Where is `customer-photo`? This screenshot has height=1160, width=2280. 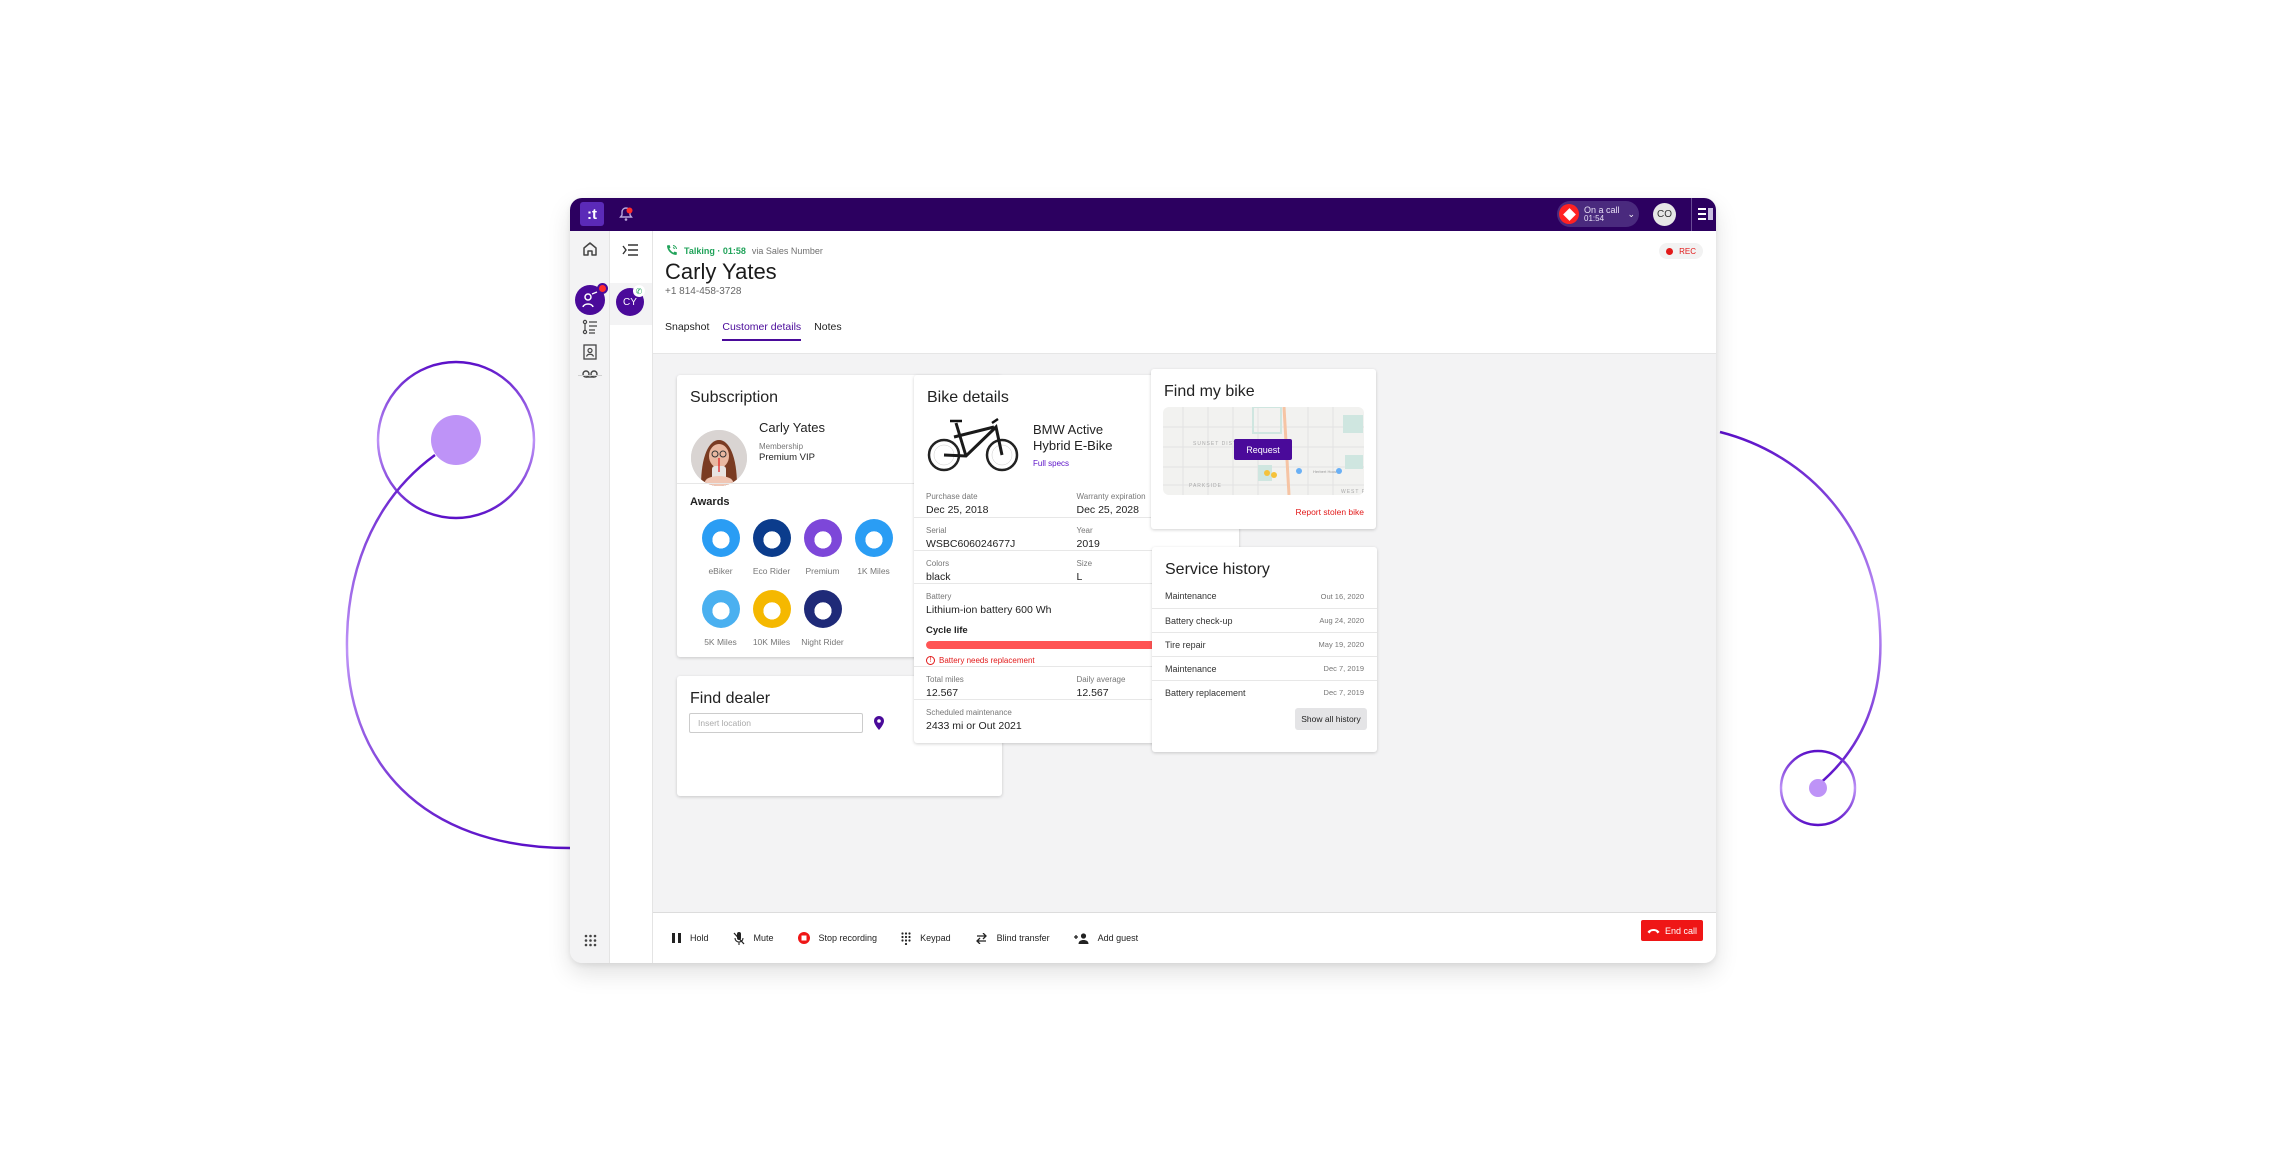
customer-photo is located at coordinates (719, 458).